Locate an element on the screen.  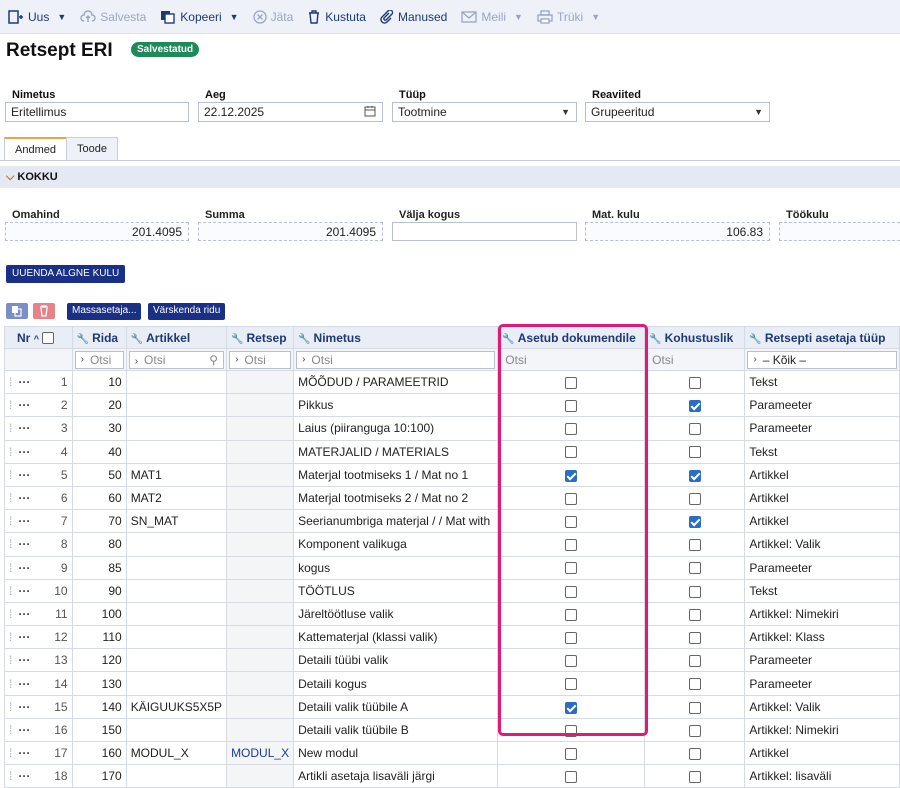
column-header-rida: 🔧 Rida is located at coordinates (99, 337).